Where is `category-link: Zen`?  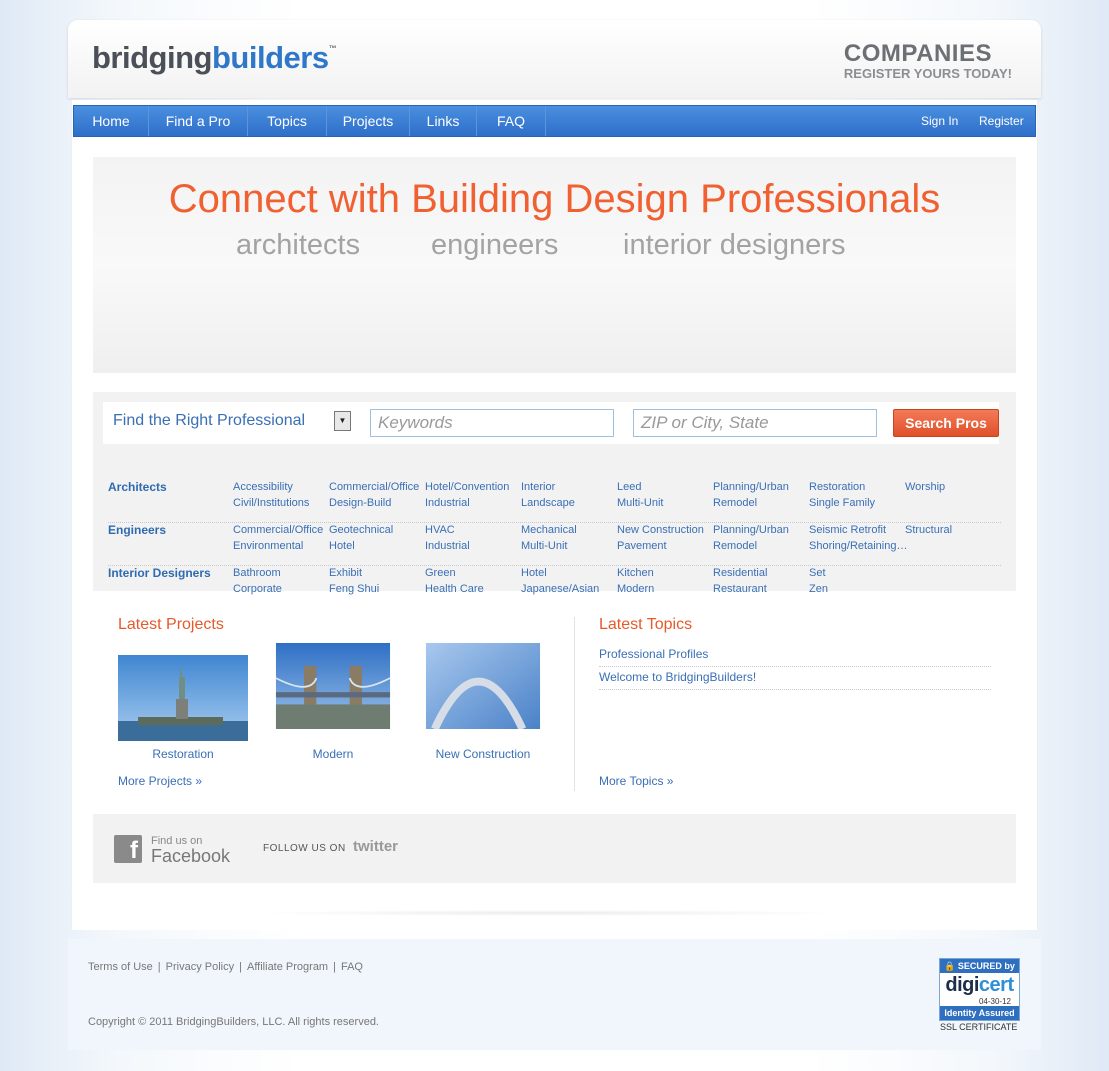 category-link: Zen is located at coordinates (818, 589).